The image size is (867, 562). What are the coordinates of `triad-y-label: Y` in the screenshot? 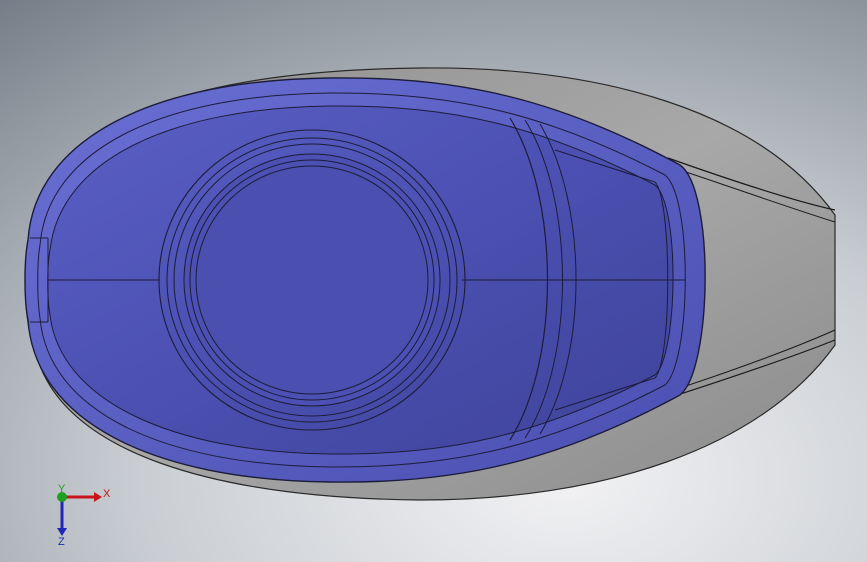 It's located at (62, 489).